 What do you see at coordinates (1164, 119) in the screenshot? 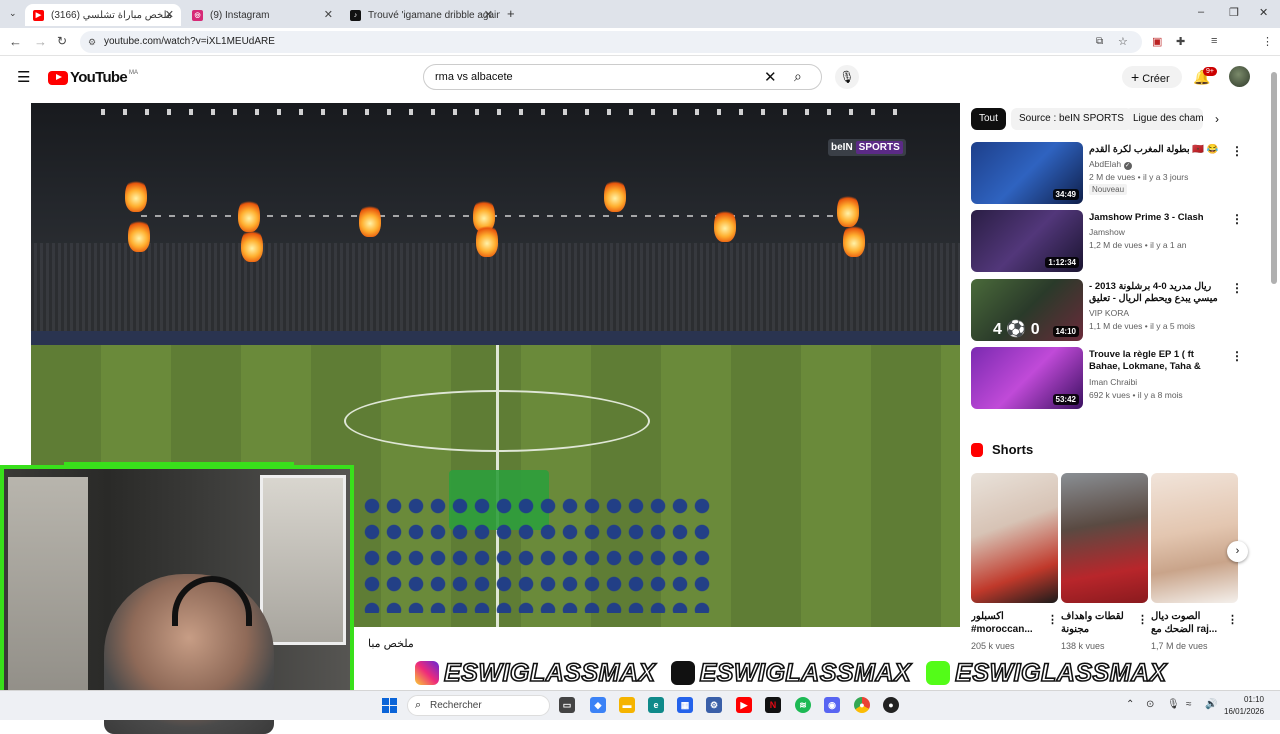
I see `chip-champions-league: Ligue des champ` at bounding box center [1164, 119].